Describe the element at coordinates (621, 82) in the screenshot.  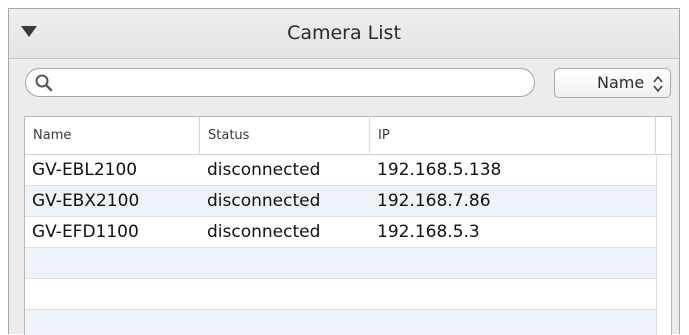
I see `sort-selected-value: Name` at that location.